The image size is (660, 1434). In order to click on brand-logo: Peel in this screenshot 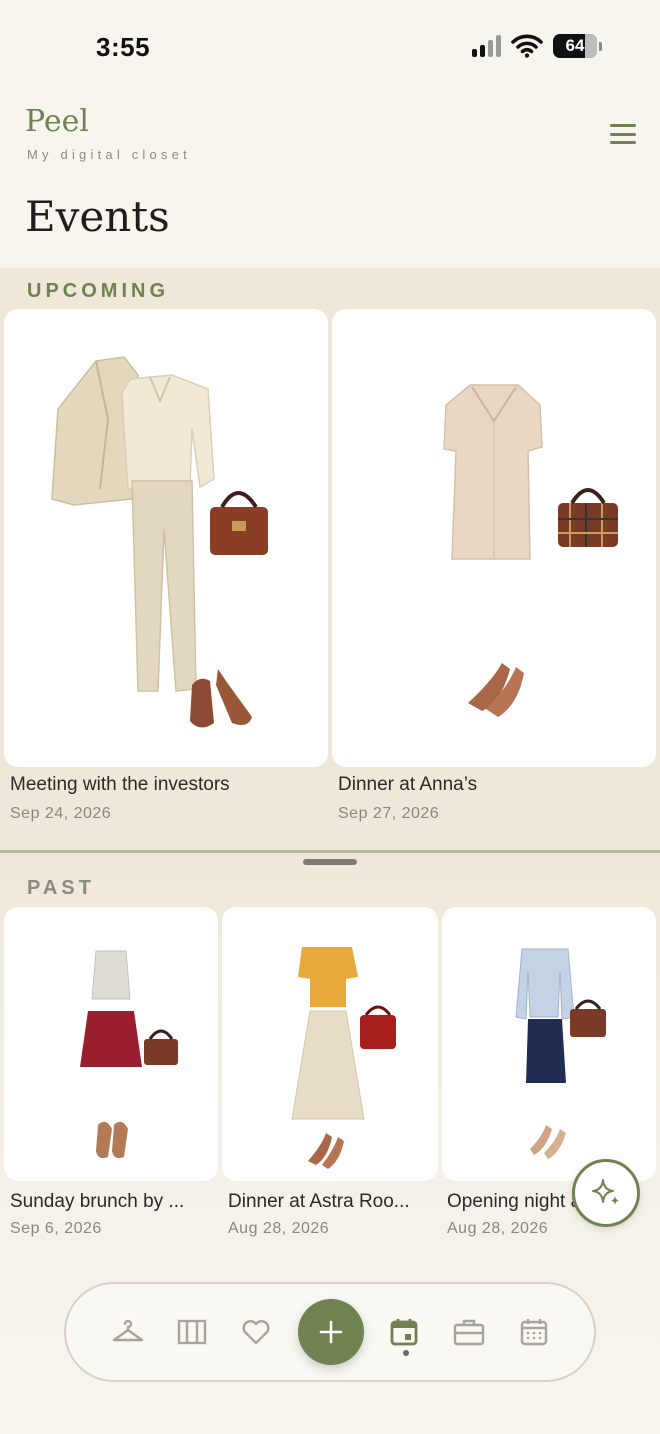, I will do `click(57, 121)`.